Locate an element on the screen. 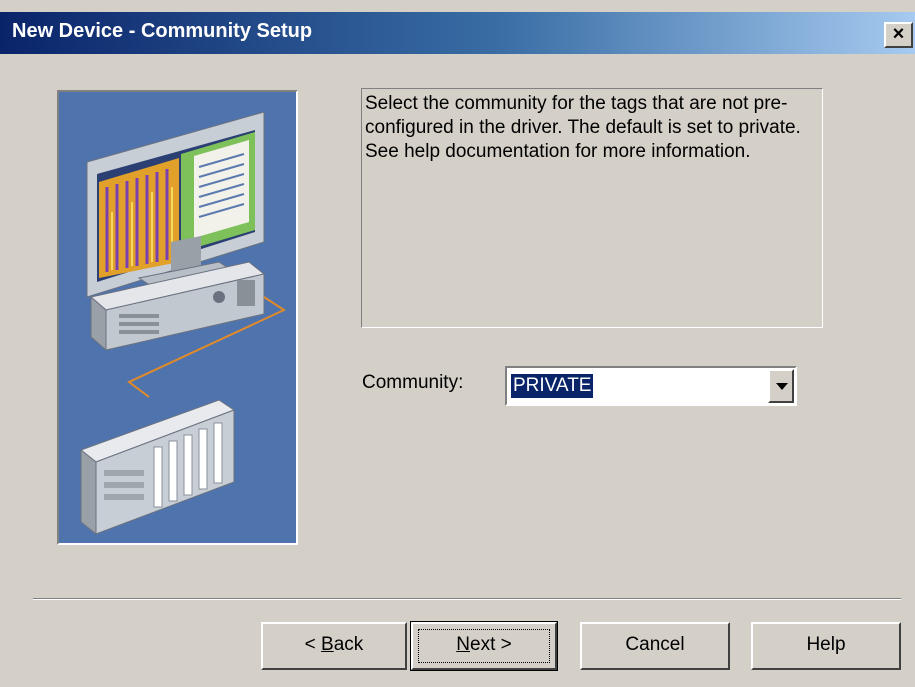 The width and height of the screenshot is (915, 687). back-button-label: ack is located at coordinates (348, 644).